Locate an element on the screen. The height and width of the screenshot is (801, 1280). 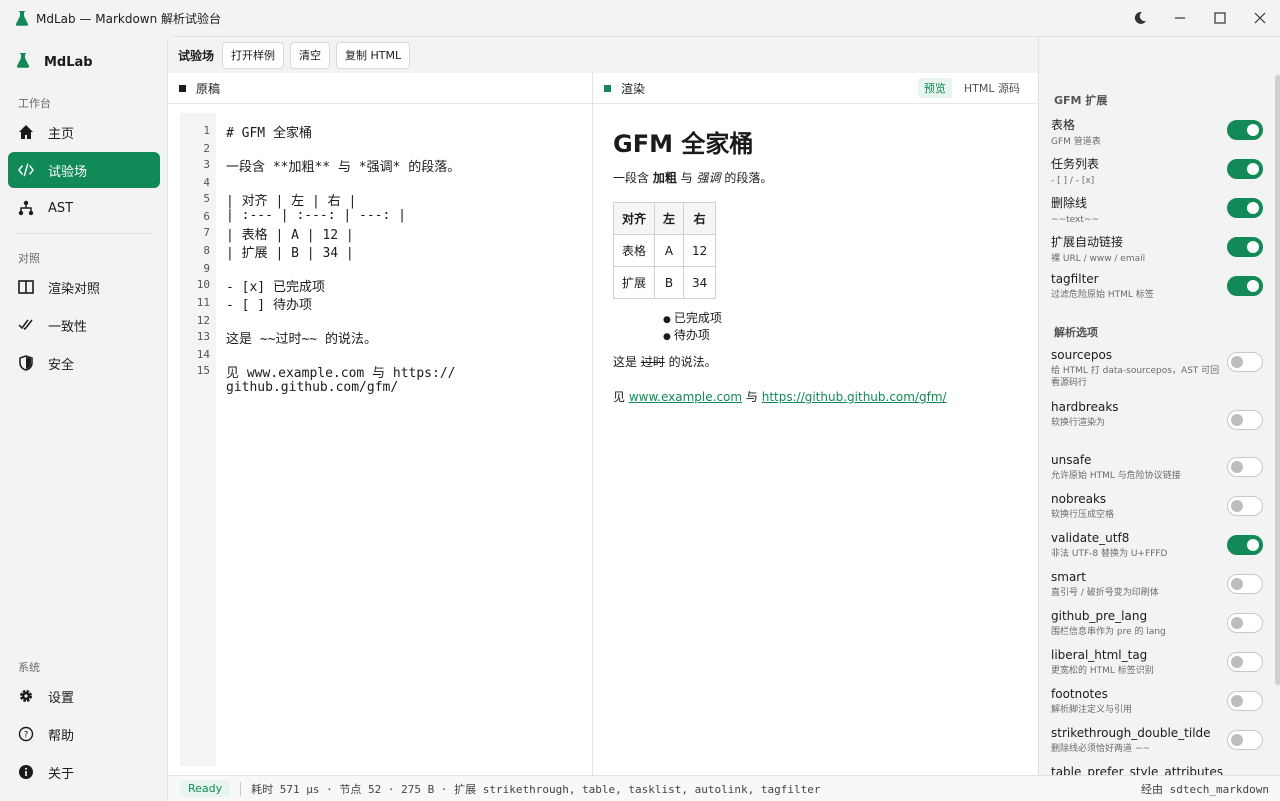
extensions-title: GFM 扩展 is located at coordinates (1081, 100).